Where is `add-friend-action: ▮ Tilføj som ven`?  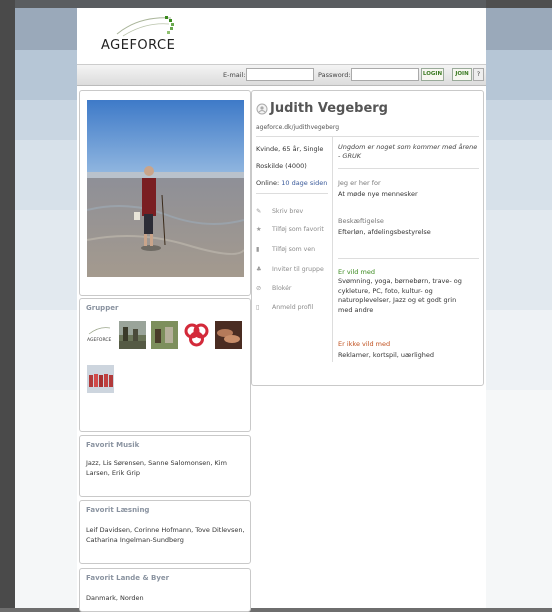 add-friend-action: ▮ Tilføj som ven is located at coordinates (285, 249).